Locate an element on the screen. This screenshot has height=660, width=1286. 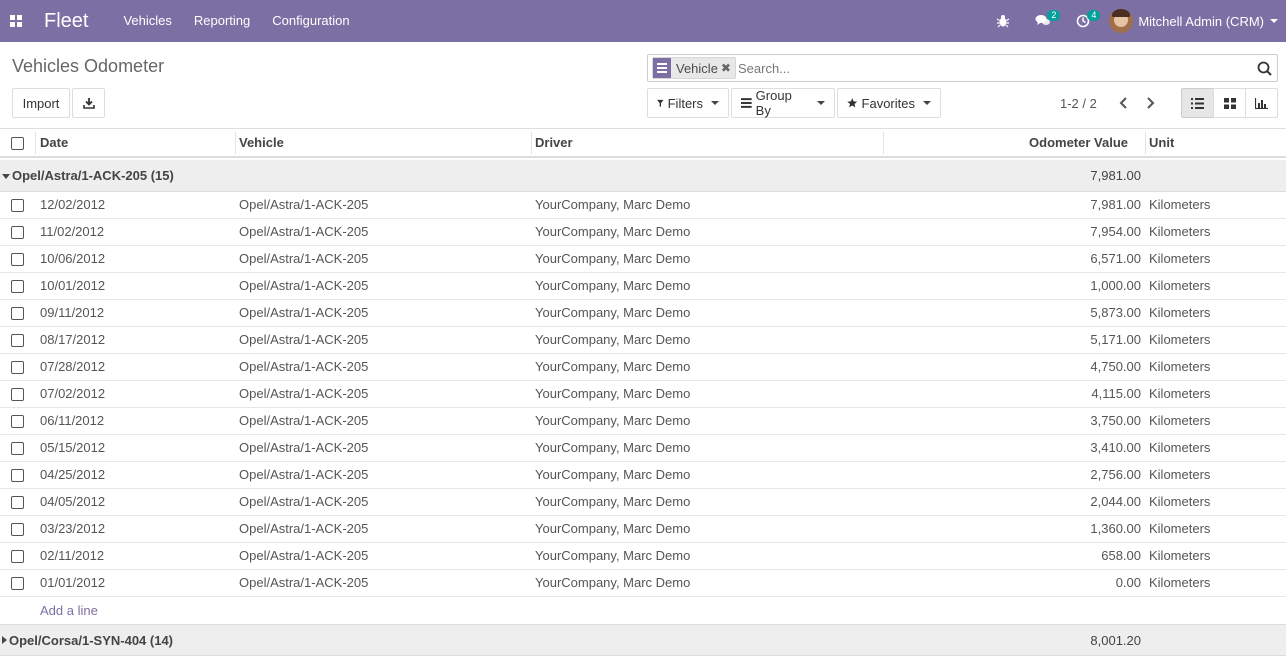
cell-date: 02/11/2012 is located at coordinates (72, 555).